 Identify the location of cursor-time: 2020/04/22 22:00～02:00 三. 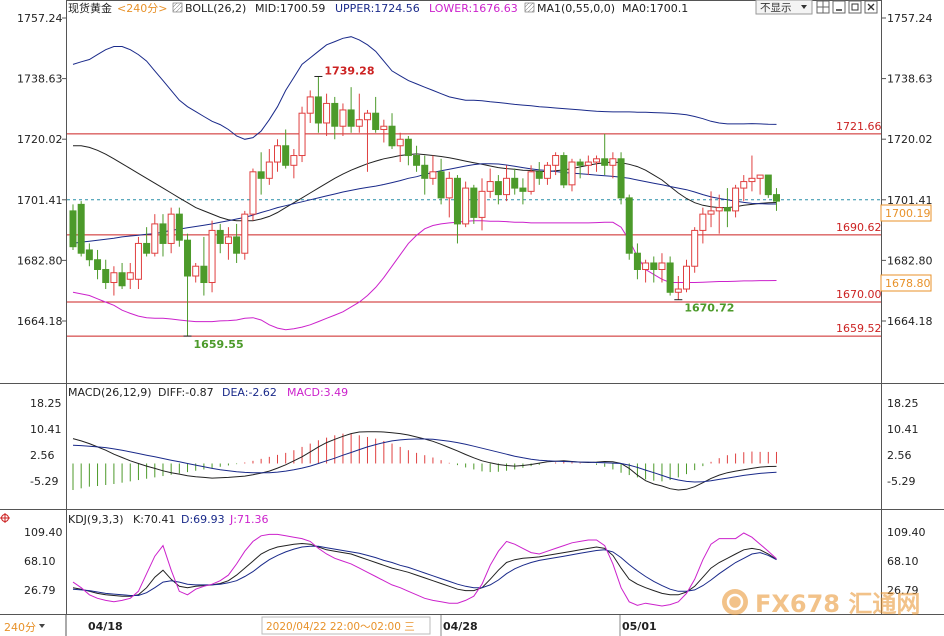
(340, 627).